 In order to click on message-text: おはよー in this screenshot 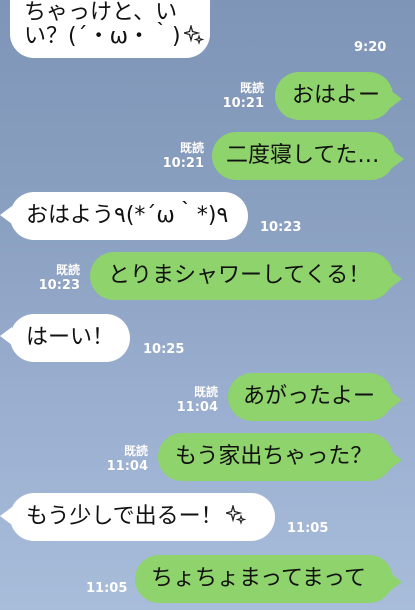, I will do `click(336, 95)`.